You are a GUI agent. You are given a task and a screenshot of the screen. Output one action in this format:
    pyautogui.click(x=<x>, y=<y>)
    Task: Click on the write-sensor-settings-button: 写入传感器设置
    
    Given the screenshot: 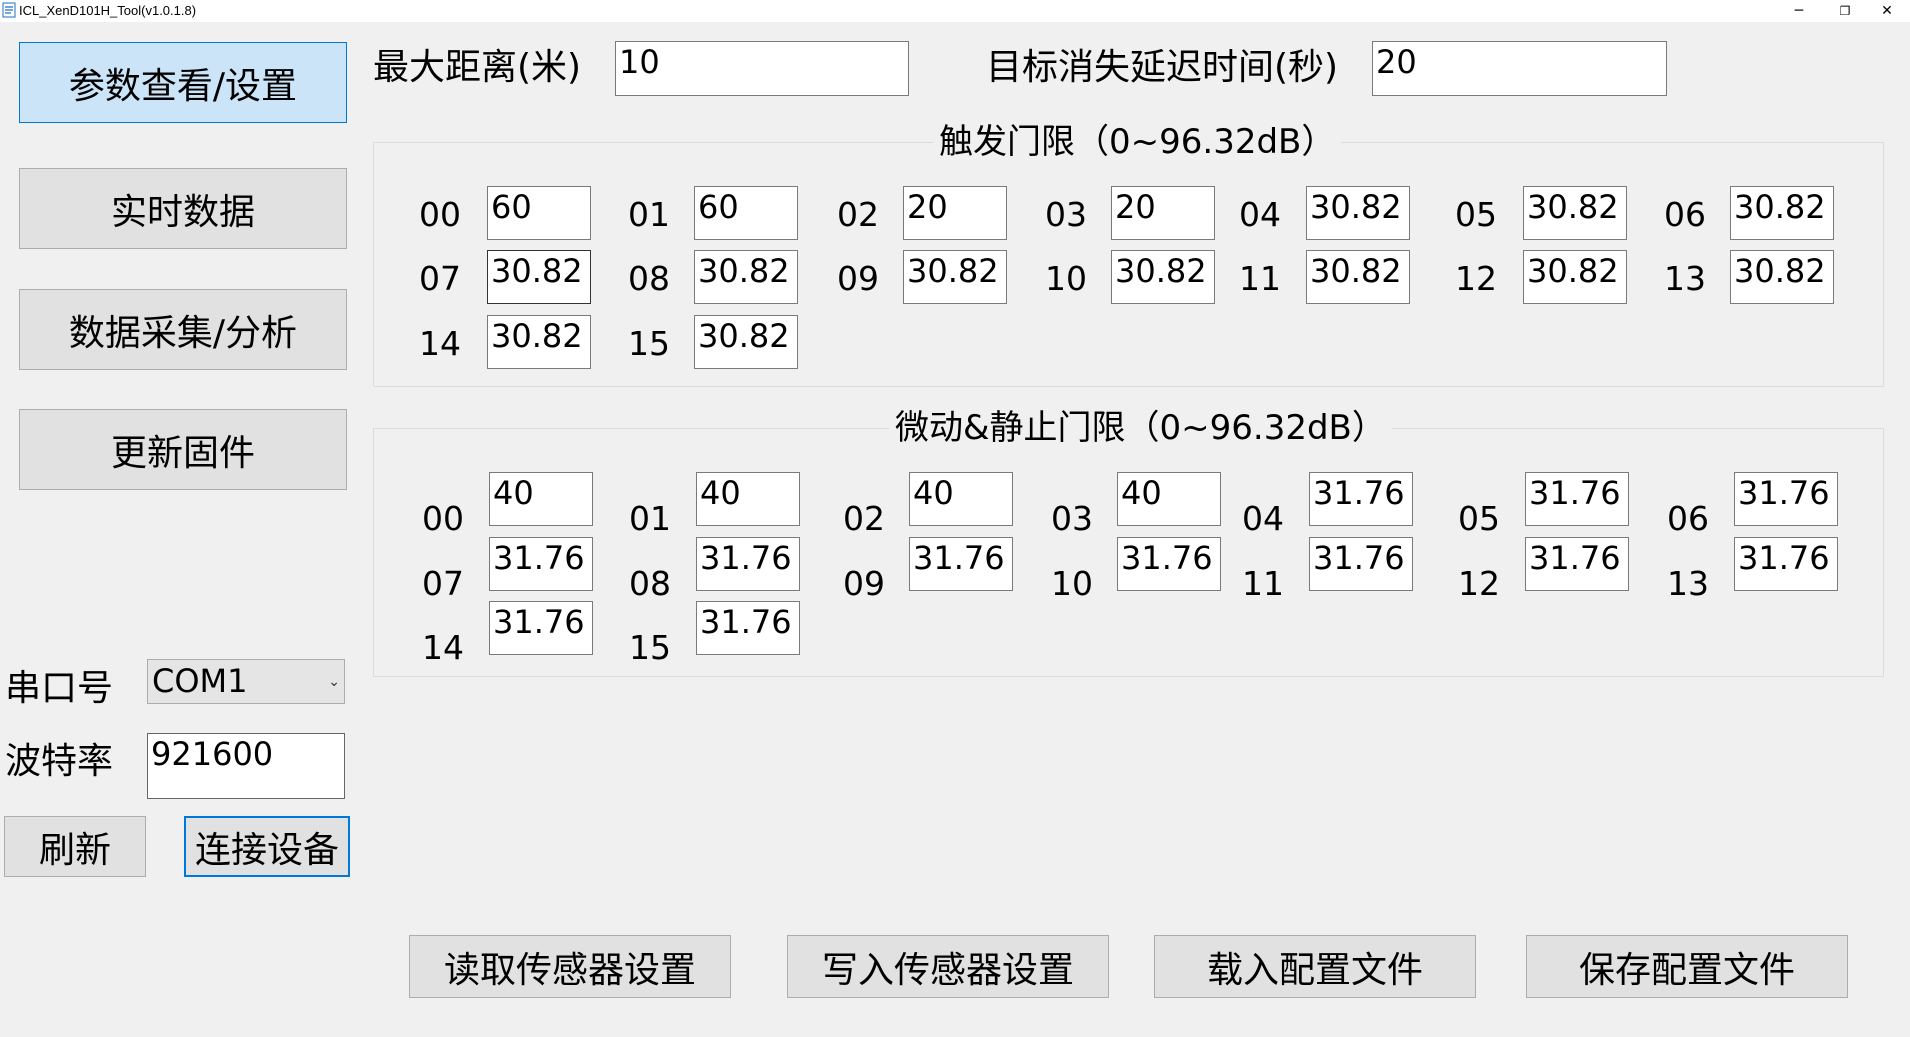 What is the action you would take?
    pyautogui.click(x=948, y=966)
    